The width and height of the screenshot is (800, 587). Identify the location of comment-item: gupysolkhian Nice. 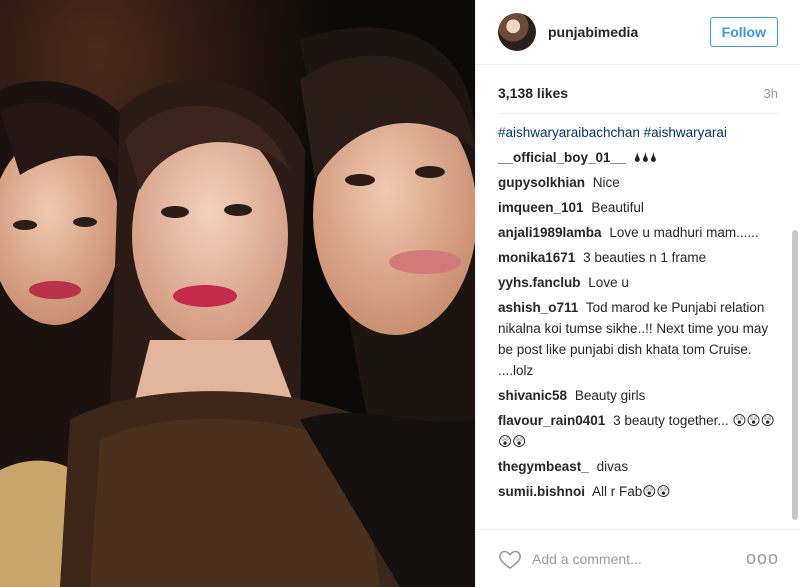
(638, 182).